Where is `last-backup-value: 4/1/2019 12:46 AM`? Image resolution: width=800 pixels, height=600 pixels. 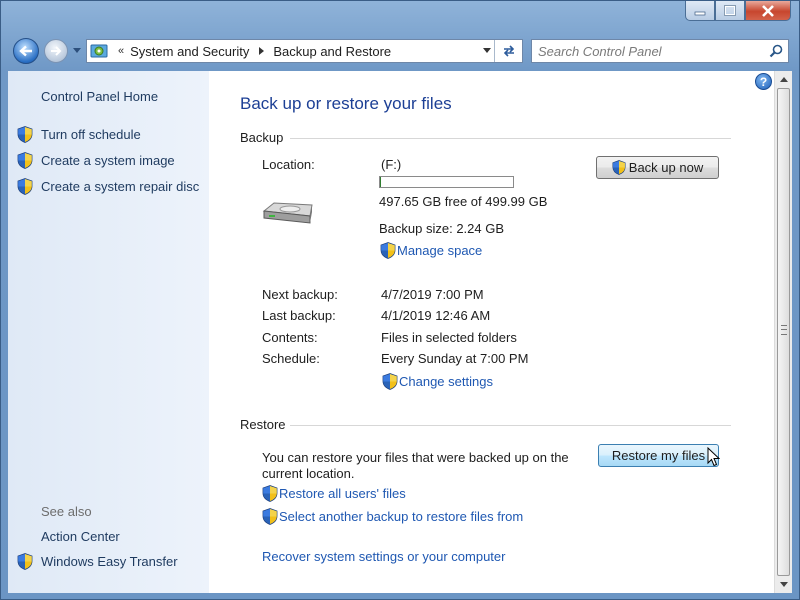
last-backup-value: 4/1/2019 12:46 AM is located at coordinates (436, 315).